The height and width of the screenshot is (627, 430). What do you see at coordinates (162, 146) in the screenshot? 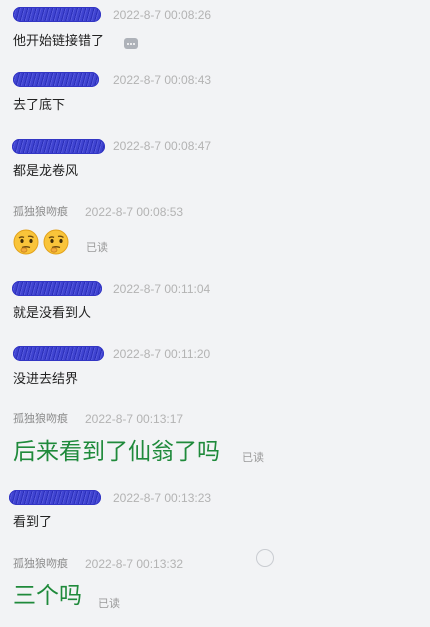
I see `message-timestamp: 2022-8-7 00:08:47` at bounding box center [162, 146].